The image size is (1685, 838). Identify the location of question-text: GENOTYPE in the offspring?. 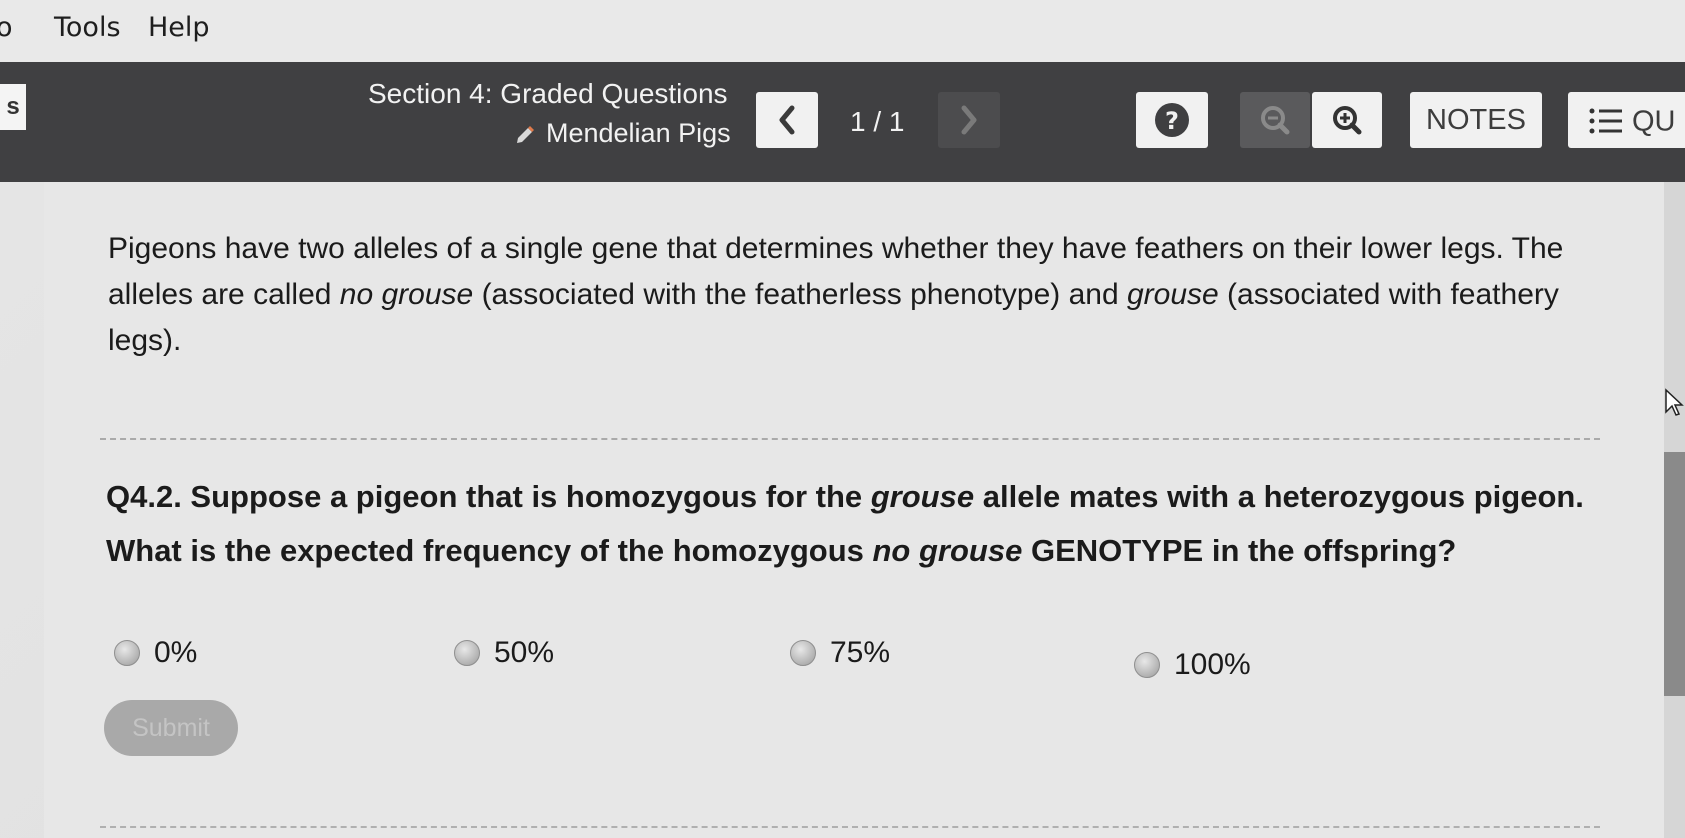
(1239, 550).